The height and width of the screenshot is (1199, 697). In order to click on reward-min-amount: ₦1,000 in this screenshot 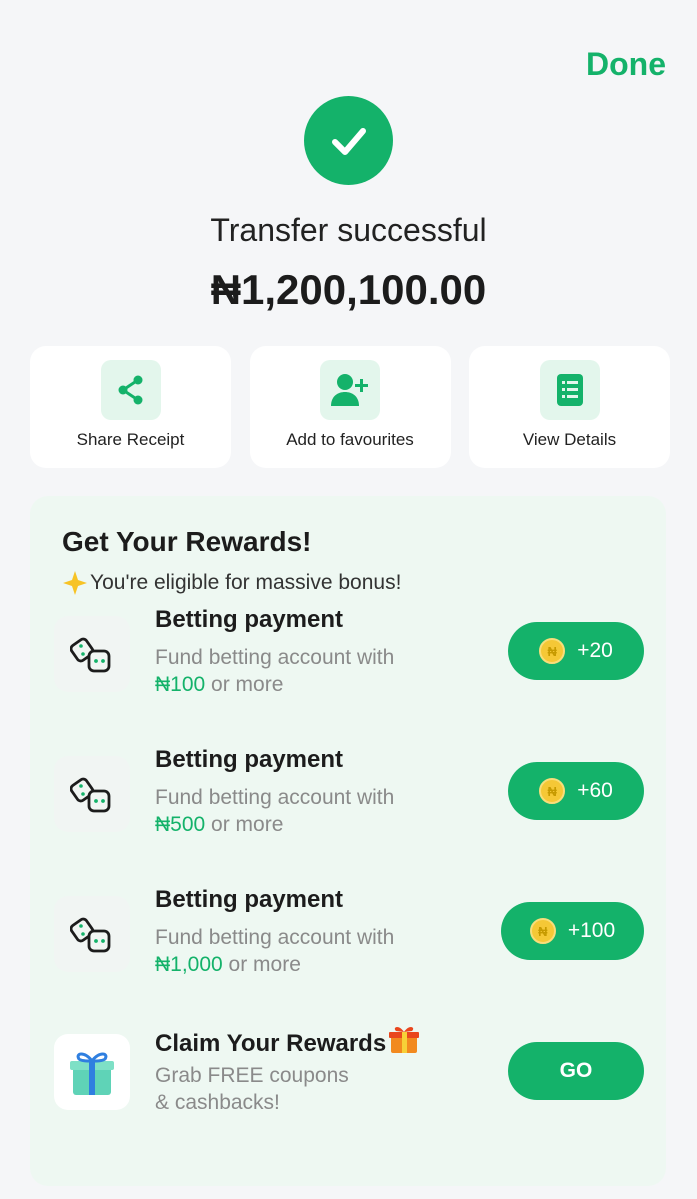, I will do `click(189, 964)`.